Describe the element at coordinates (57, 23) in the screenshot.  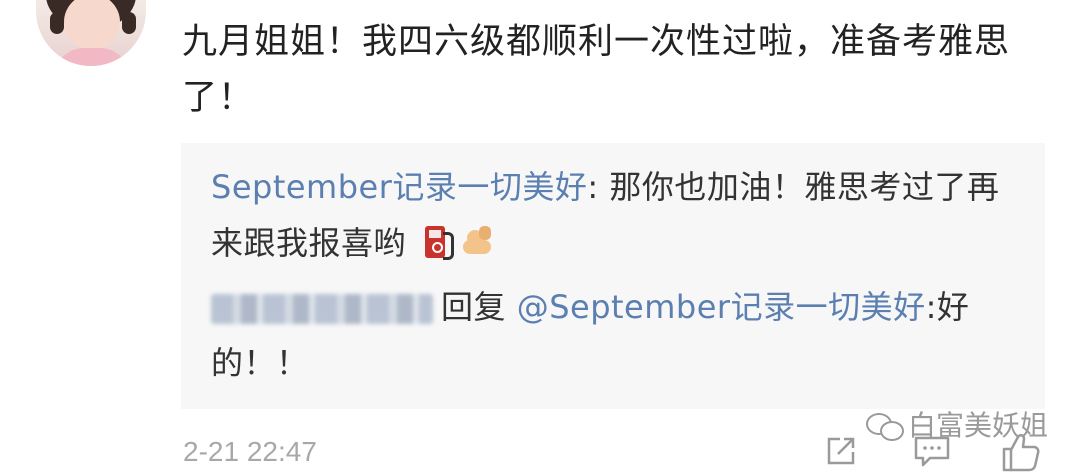
I see `avatar-pigtail-left` at that location.